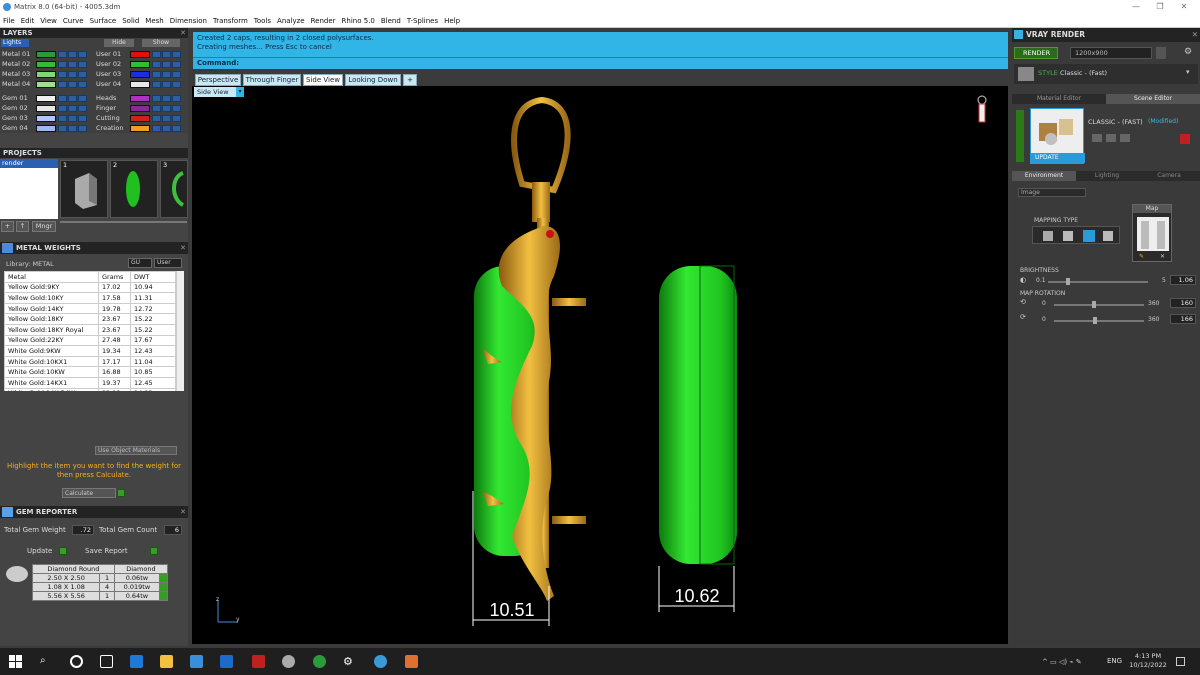 This screenshot has width=1200, height=675. Describe the element at coordinates (90, 340) in the screenshot. I see `table-row: Yellow Gold:22KY 27.48 17.67` at that location.